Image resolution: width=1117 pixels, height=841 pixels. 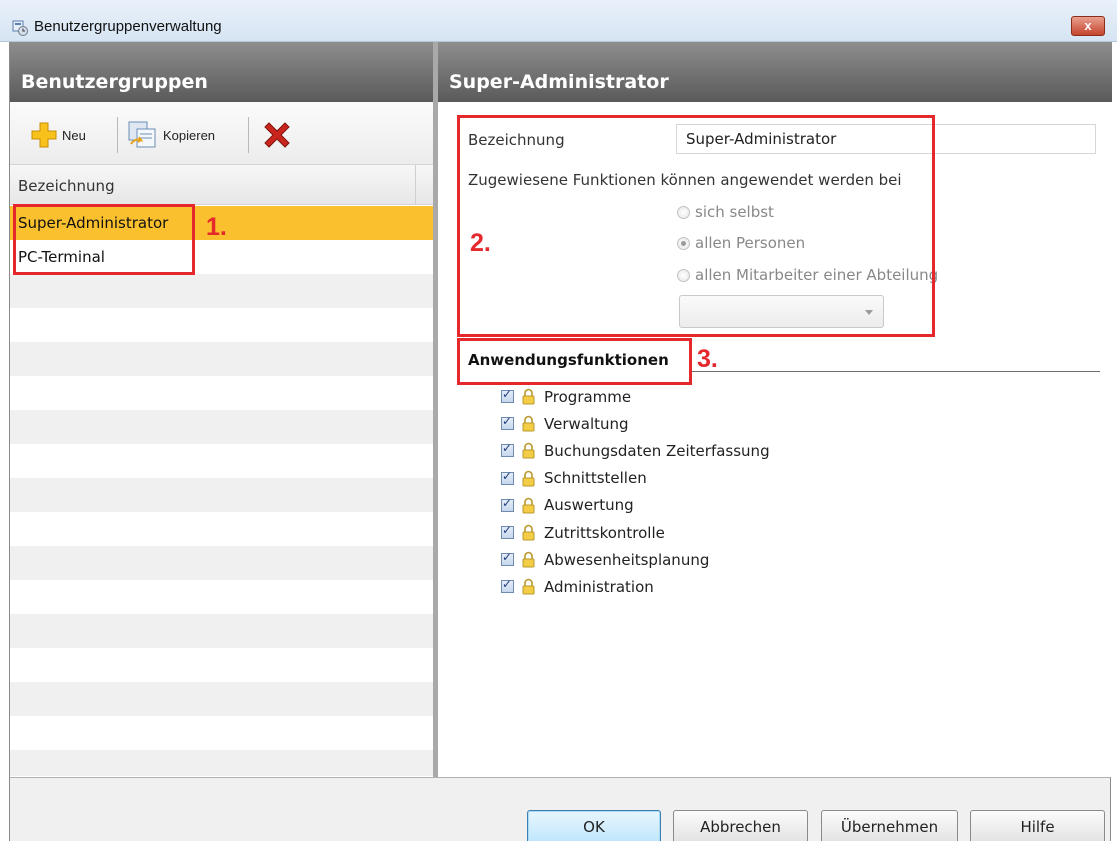 I want to click on section-divider, so click(x=895, y=371).